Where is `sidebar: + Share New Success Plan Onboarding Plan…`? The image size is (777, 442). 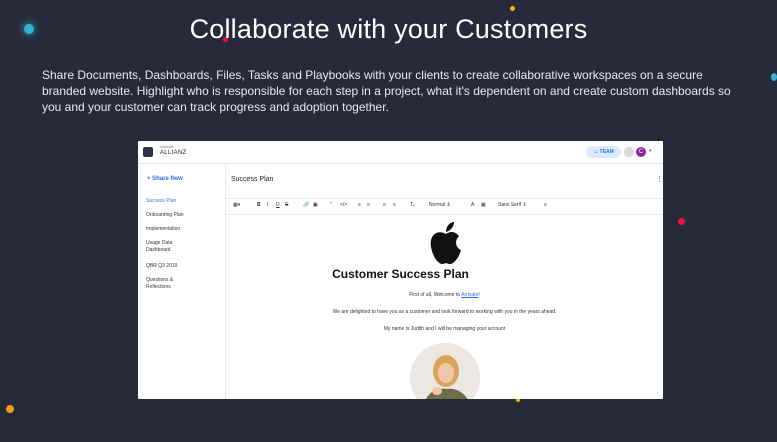 sidebar: + Share New Success Plan Onboarding Plan… is located at coordinates (182, 281).